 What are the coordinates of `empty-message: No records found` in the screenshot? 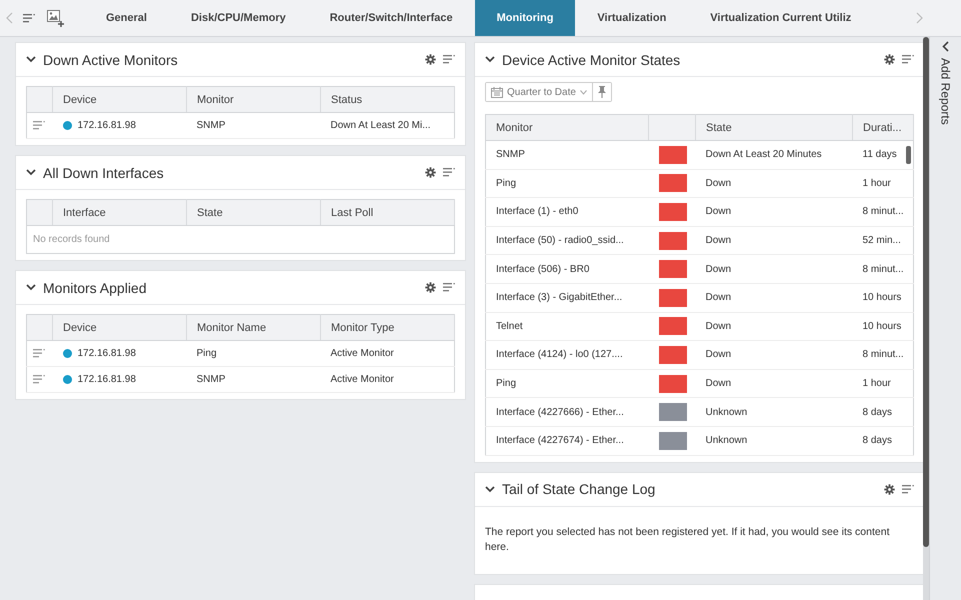 It's located at (240, 240).